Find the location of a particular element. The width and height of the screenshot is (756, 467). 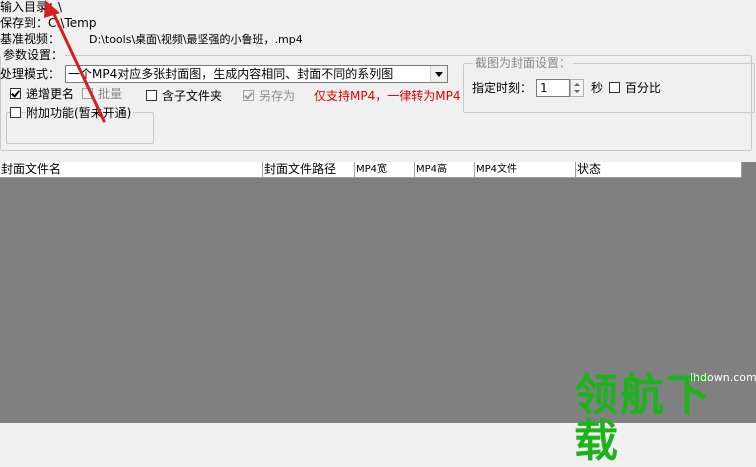

watermark-site: lhdown.com is located at coordinates (723, 377).